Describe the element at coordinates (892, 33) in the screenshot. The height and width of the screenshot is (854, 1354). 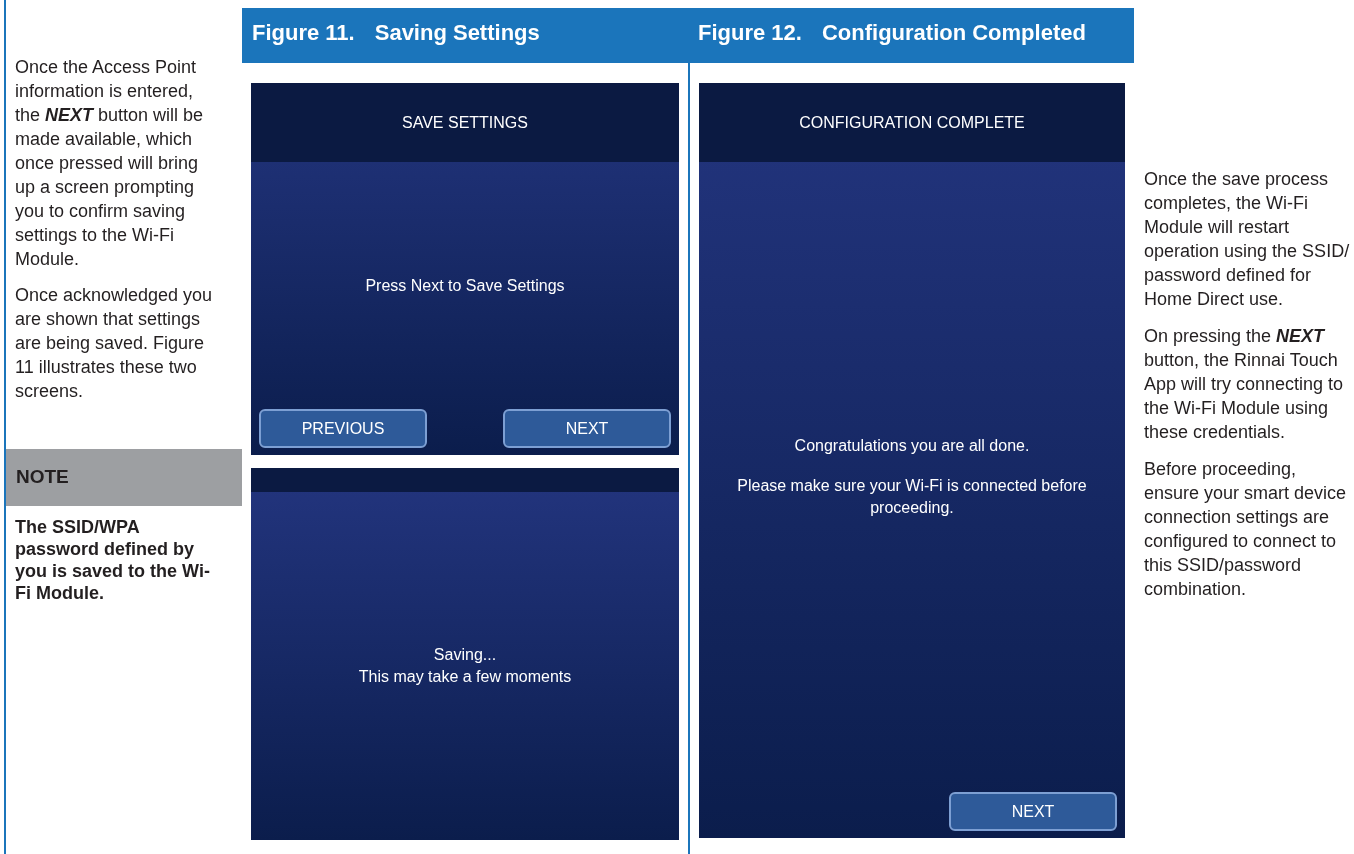
I see `figure-title: Figure 12. Configuration Completed` at that location.